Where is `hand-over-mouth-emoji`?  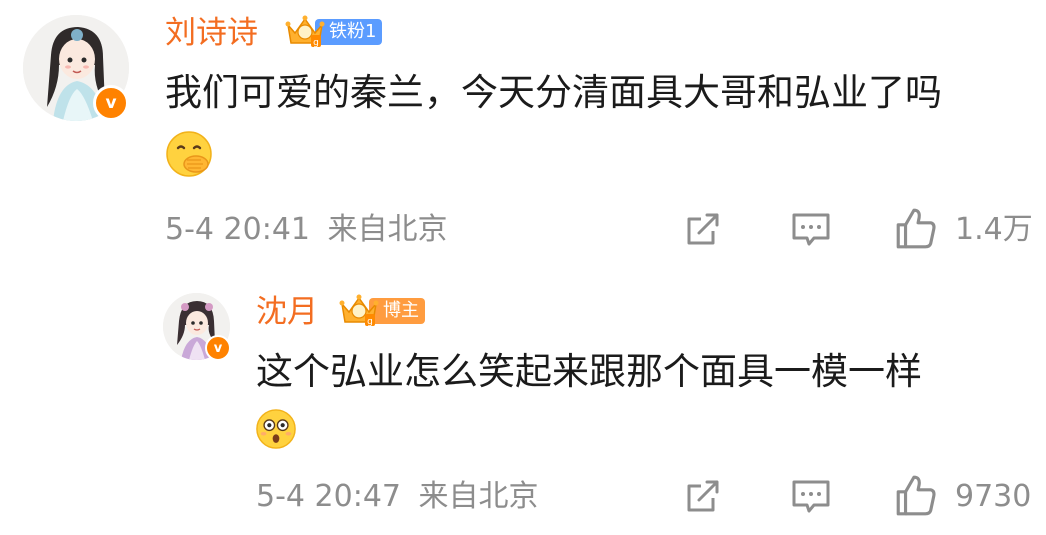 hand-over-mouth-emoji is located at coordinates (189, 154).